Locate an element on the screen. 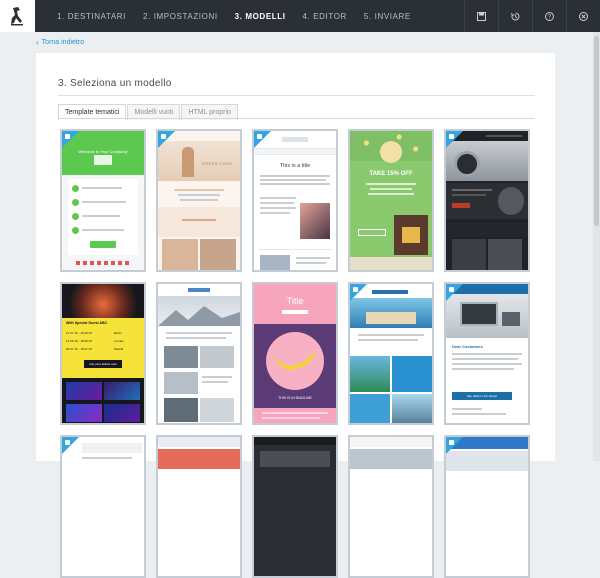  history-button is located at coordinates (515, 16).